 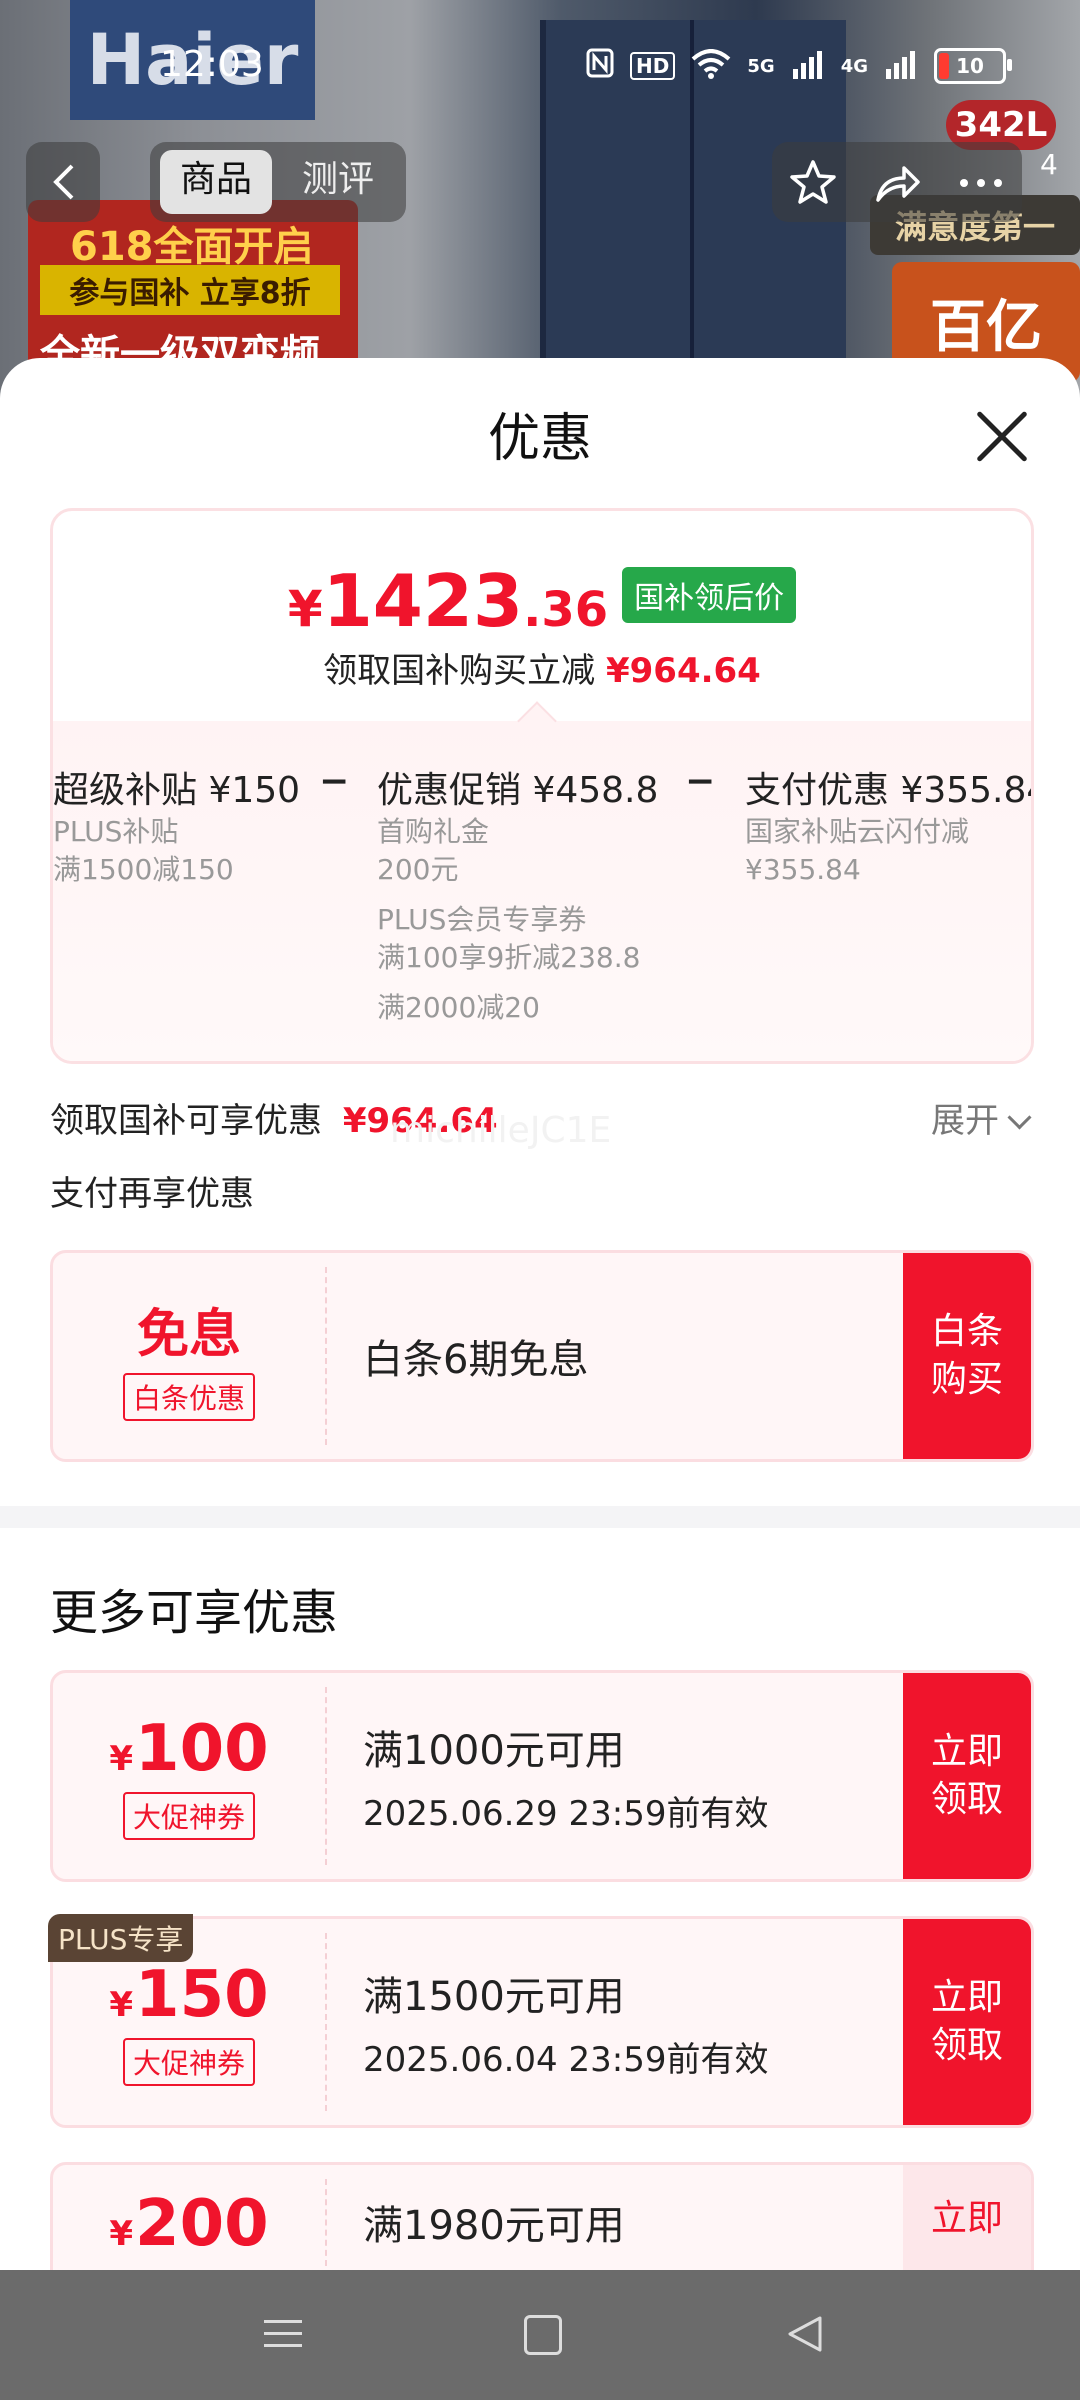 What do you see at coordinates (565, 2022) in the screenshot?
I see `coupon-mid: 满1500元可用 2025.06.04 23:59前有效` at bounding box center [565, 2022].